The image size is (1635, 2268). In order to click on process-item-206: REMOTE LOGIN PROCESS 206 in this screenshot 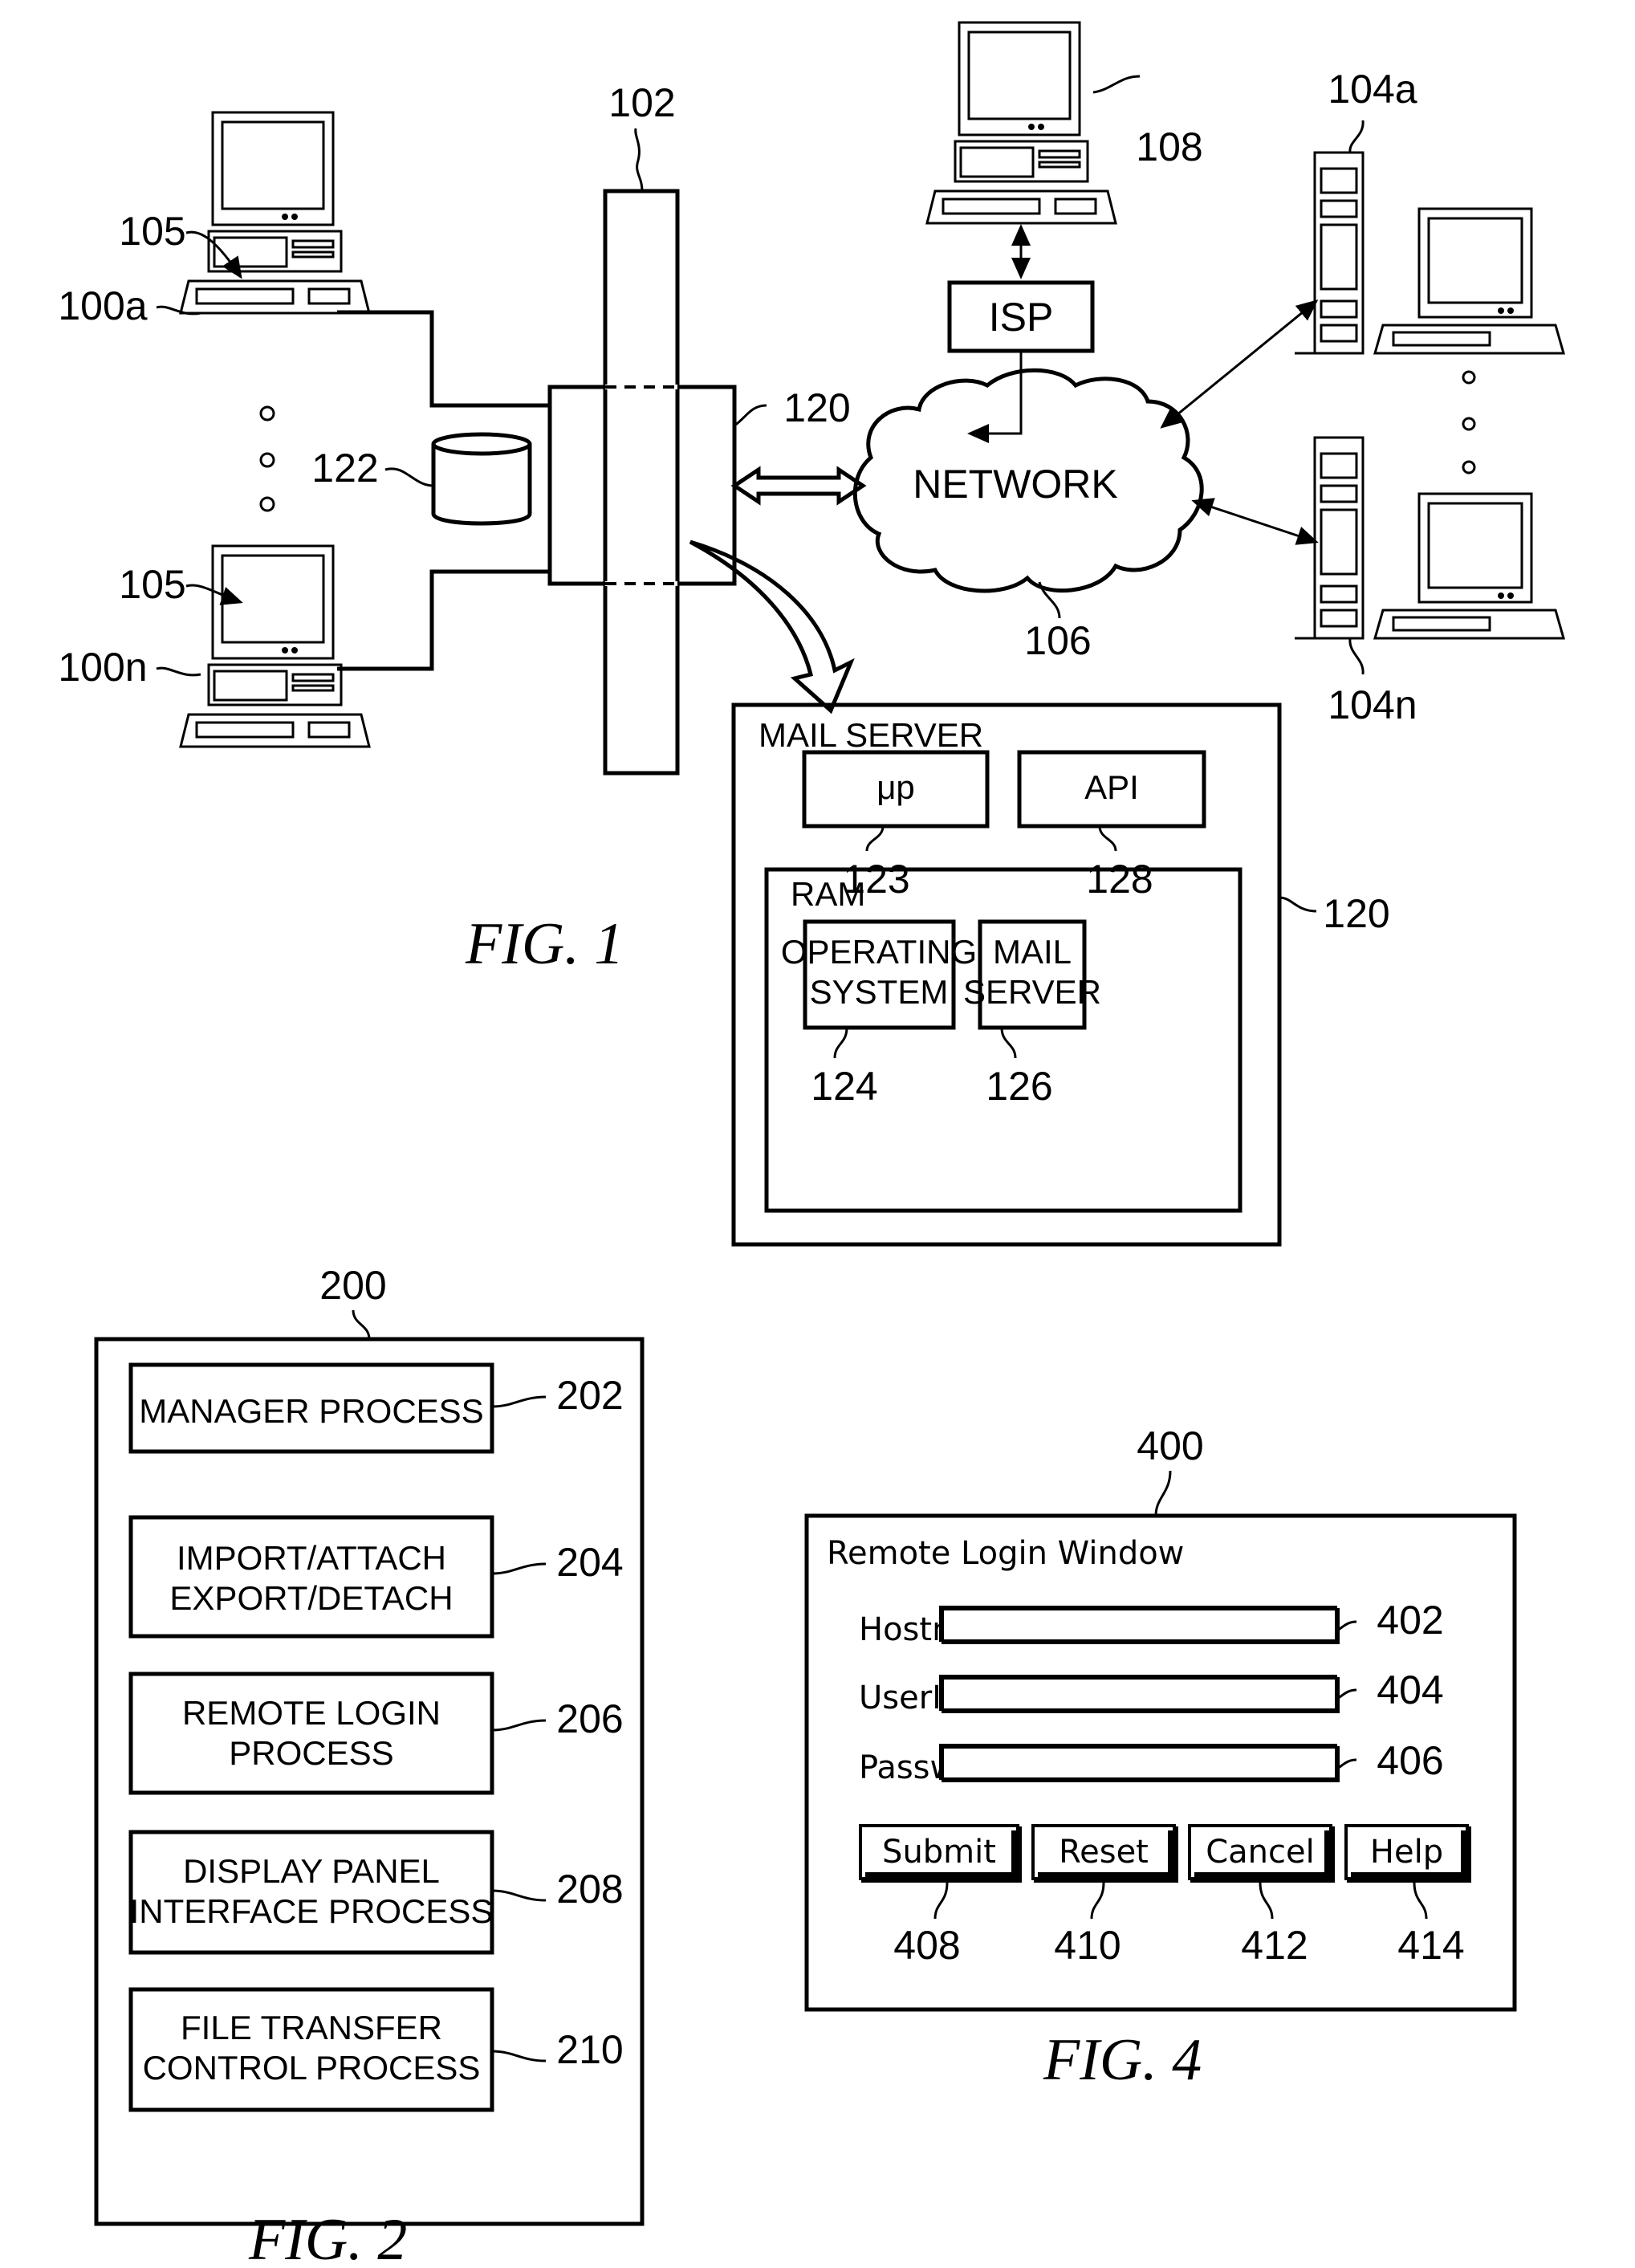, I will do `click(376, 1733)`.